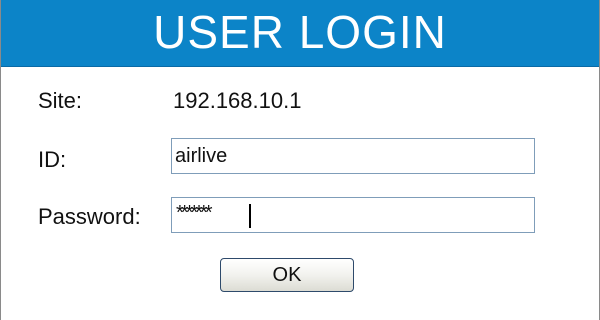 This screenshot has height=320, width=600. I want to click on password-mask: *******, so click(194, 213).